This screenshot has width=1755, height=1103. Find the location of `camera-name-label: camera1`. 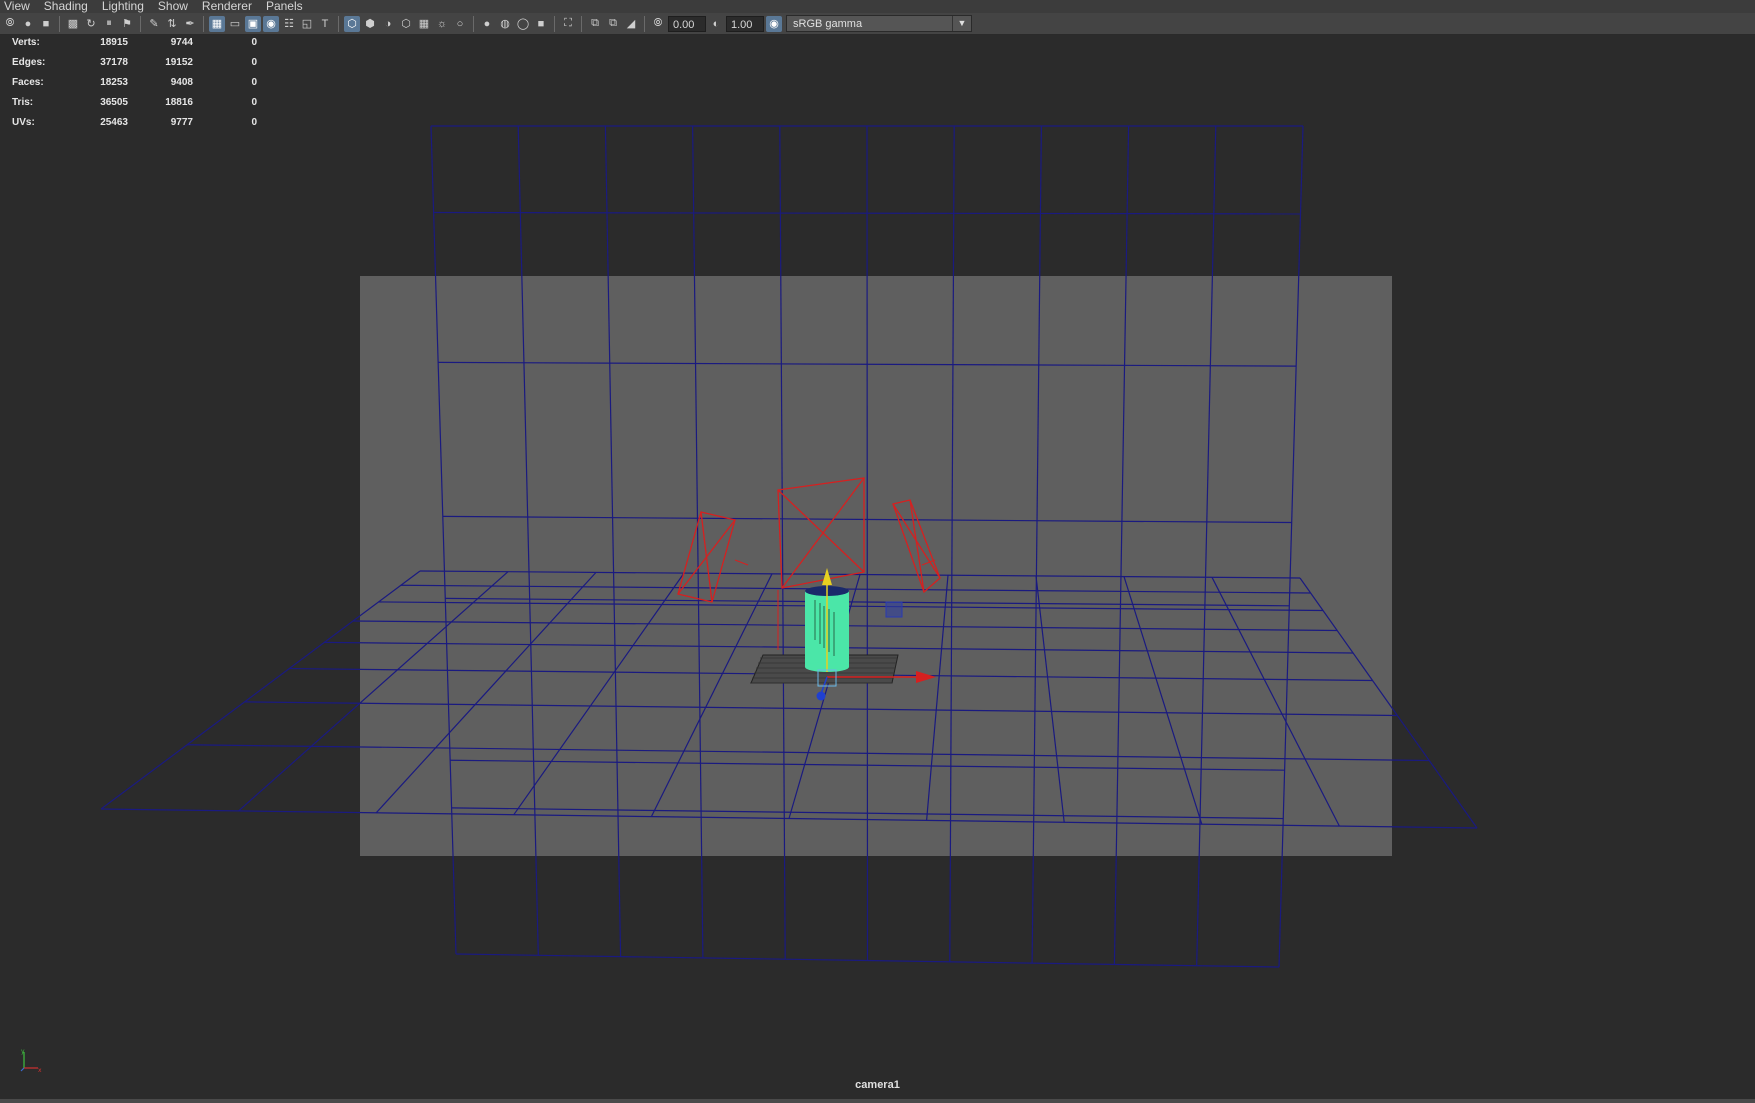

camera-name-label: camera1 is located at coordinates (877, 1085).